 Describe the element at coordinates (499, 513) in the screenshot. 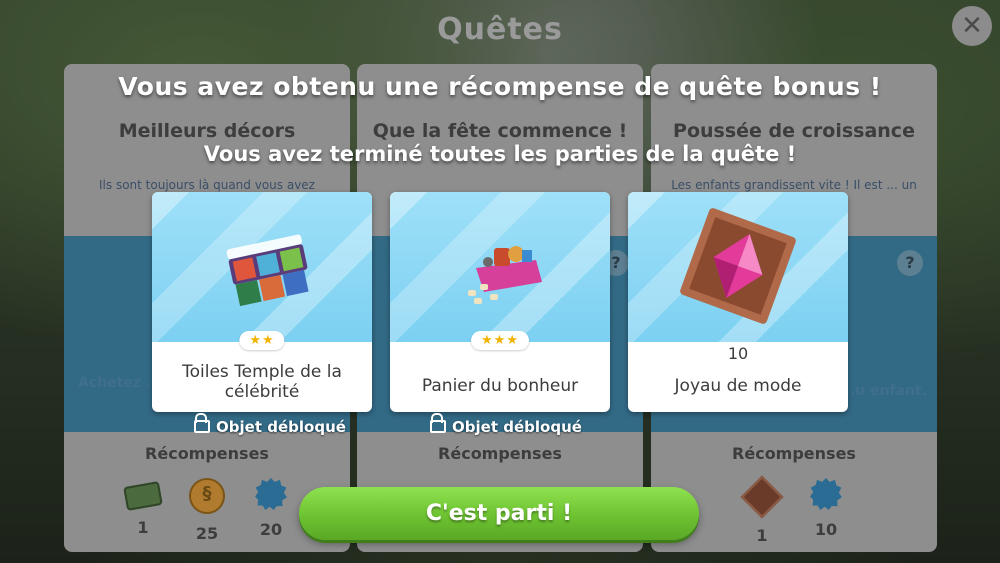

I see `go-button: C'est parti !` at that location.